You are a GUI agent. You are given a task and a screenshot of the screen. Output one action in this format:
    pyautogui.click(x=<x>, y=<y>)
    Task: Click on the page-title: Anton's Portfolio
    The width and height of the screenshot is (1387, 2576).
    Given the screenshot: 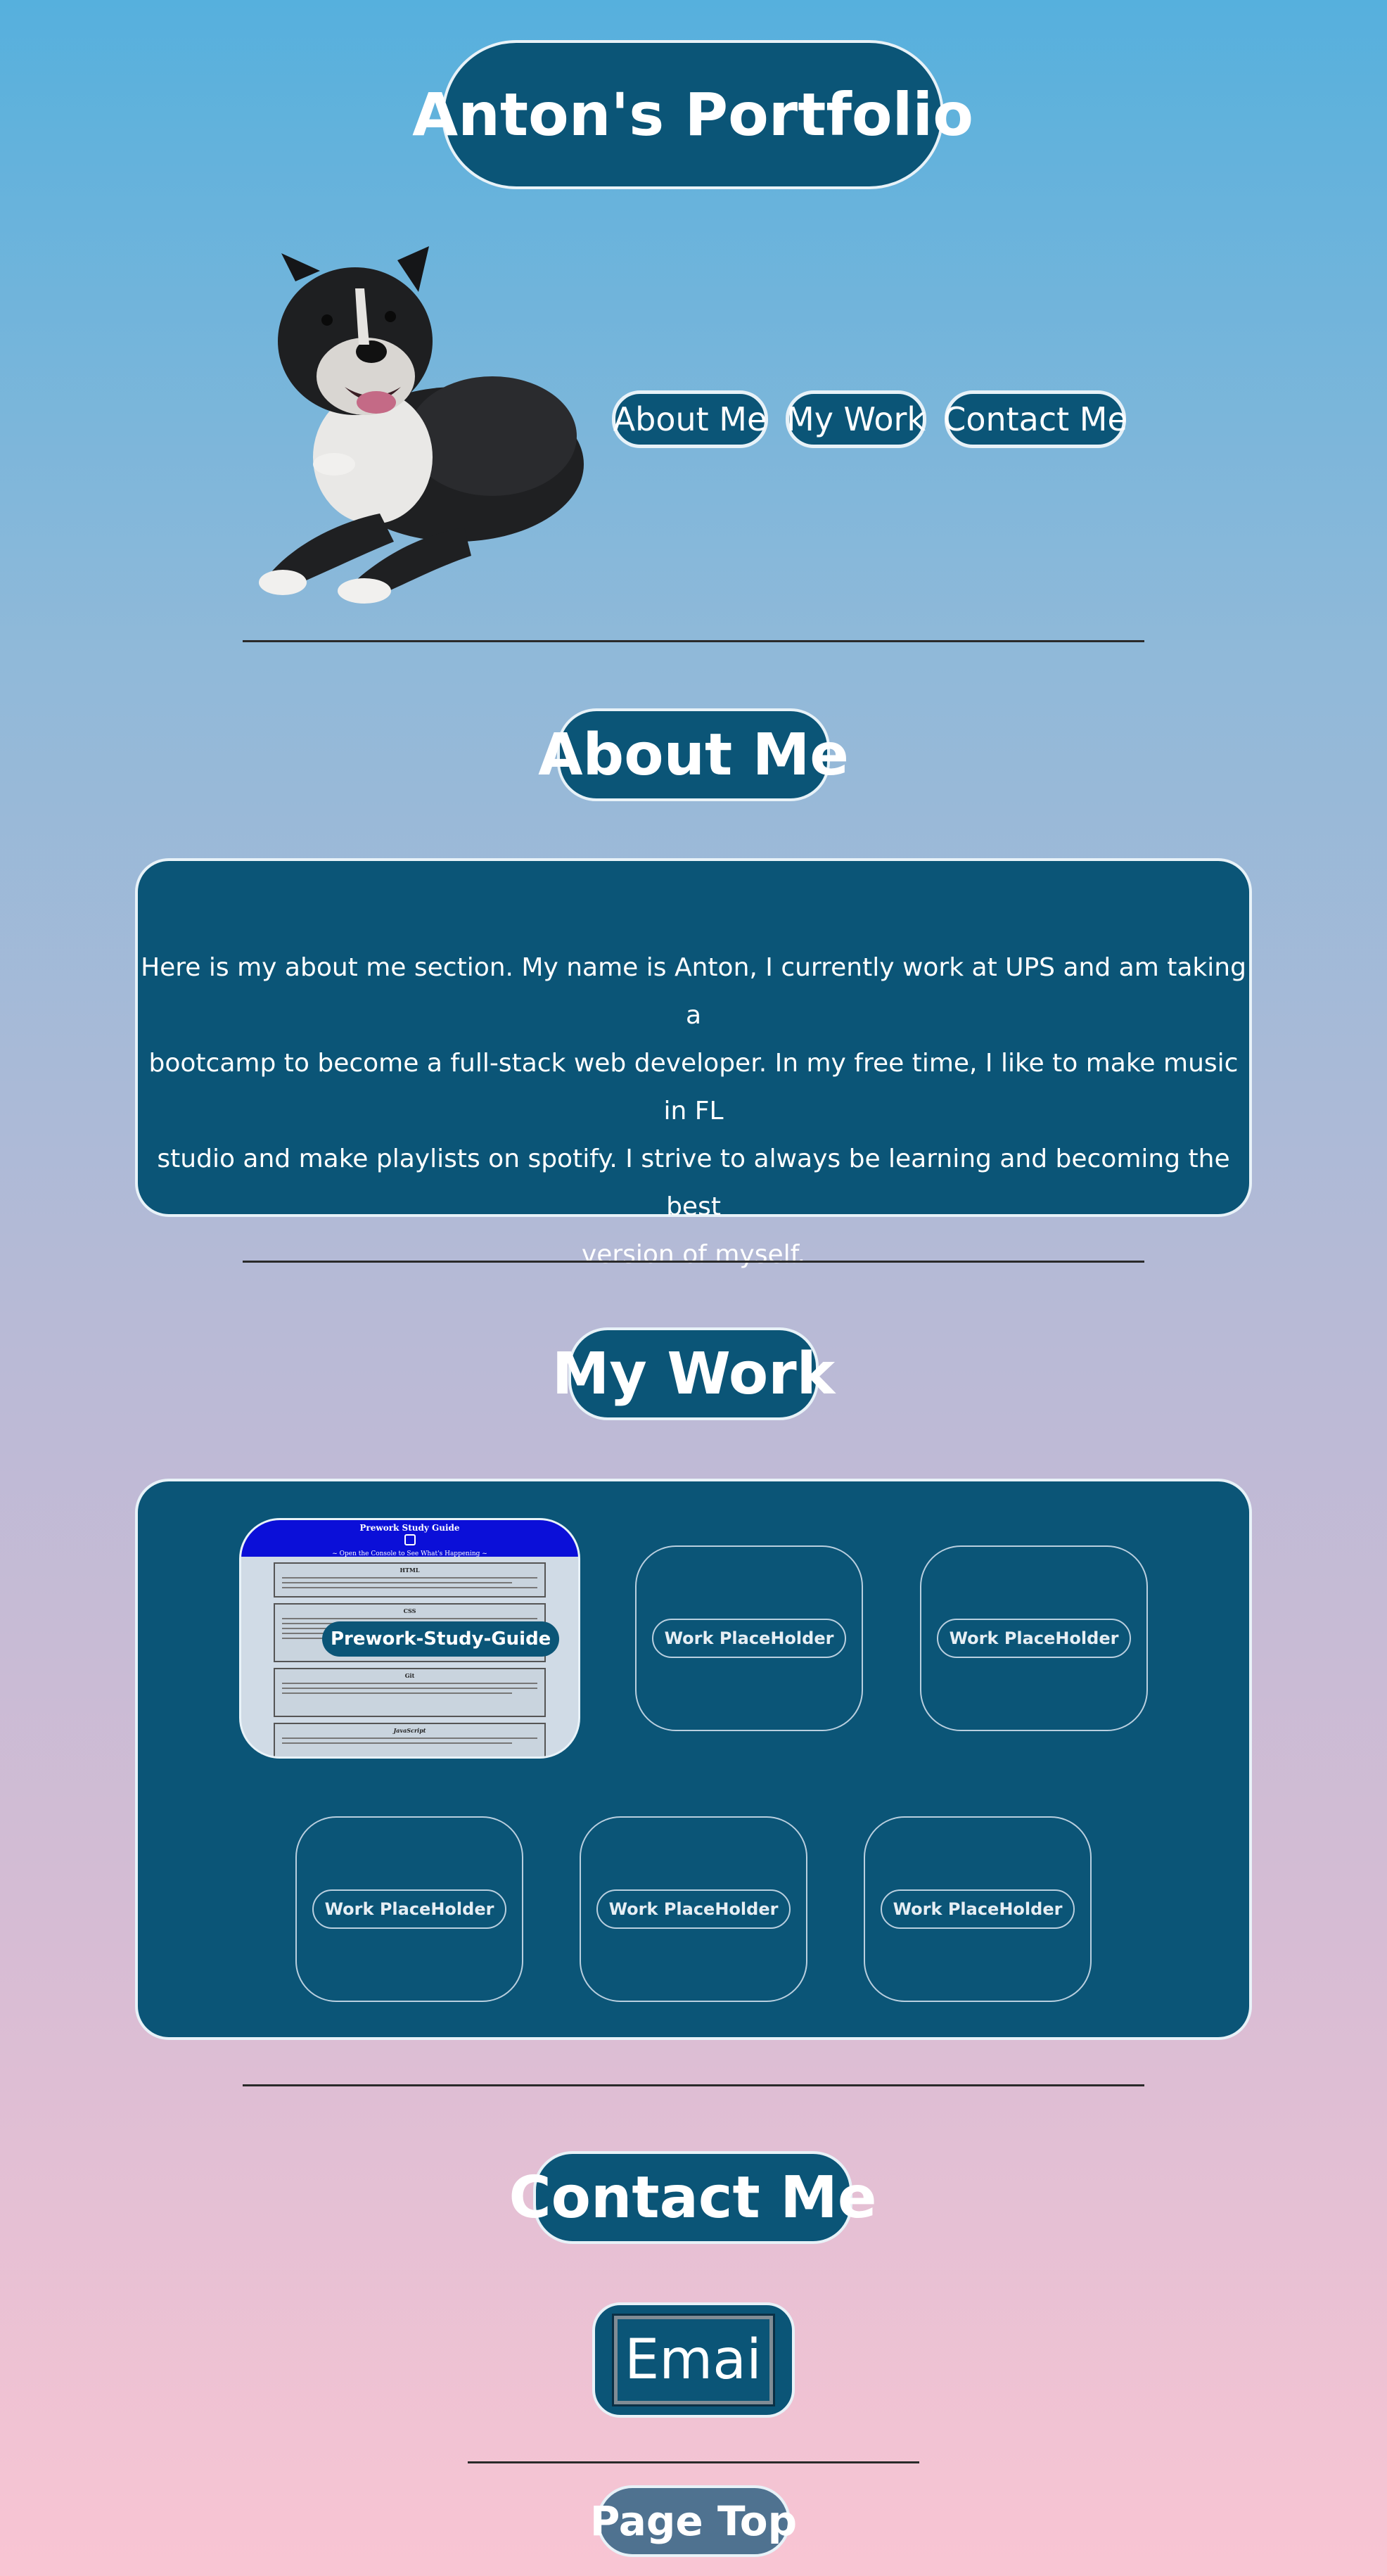 What is the action you would take?
    pyautogui.click(x=692, y=114)
    